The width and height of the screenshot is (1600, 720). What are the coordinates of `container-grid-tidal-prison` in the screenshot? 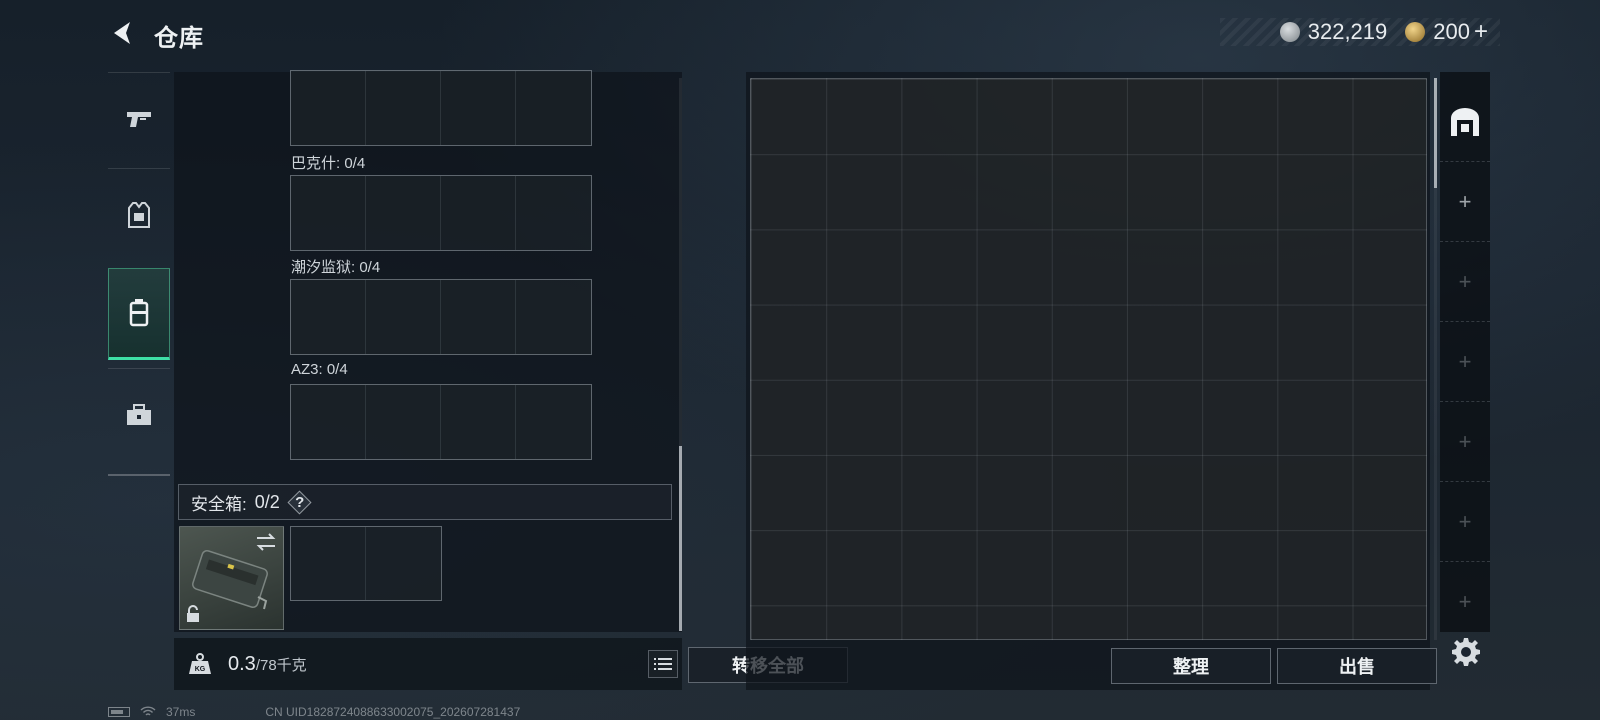 It's located at (441, 317).